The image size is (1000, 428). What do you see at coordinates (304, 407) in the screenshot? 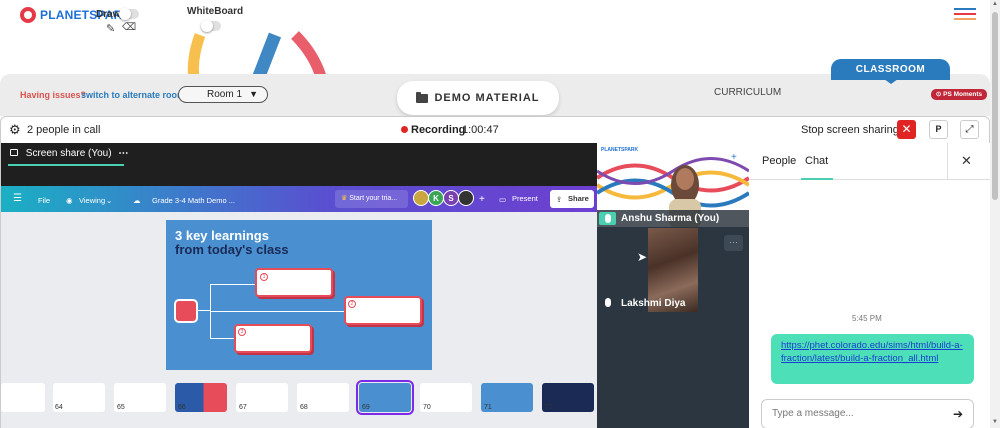
I see `thumbnail-number: 68` at bounding box center [304, 407].